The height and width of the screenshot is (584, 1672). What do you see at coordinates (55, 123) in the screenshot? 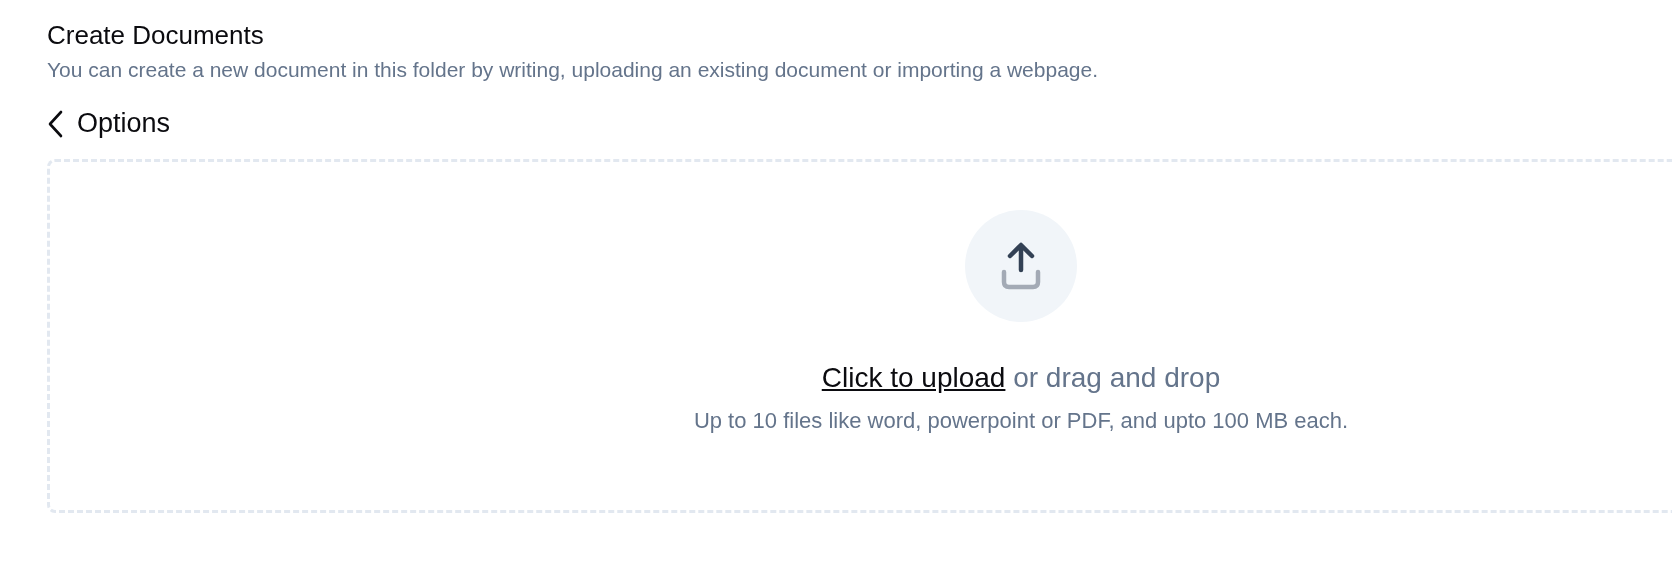
I see `chevron-left-icon` at bounding box center [55, 123].